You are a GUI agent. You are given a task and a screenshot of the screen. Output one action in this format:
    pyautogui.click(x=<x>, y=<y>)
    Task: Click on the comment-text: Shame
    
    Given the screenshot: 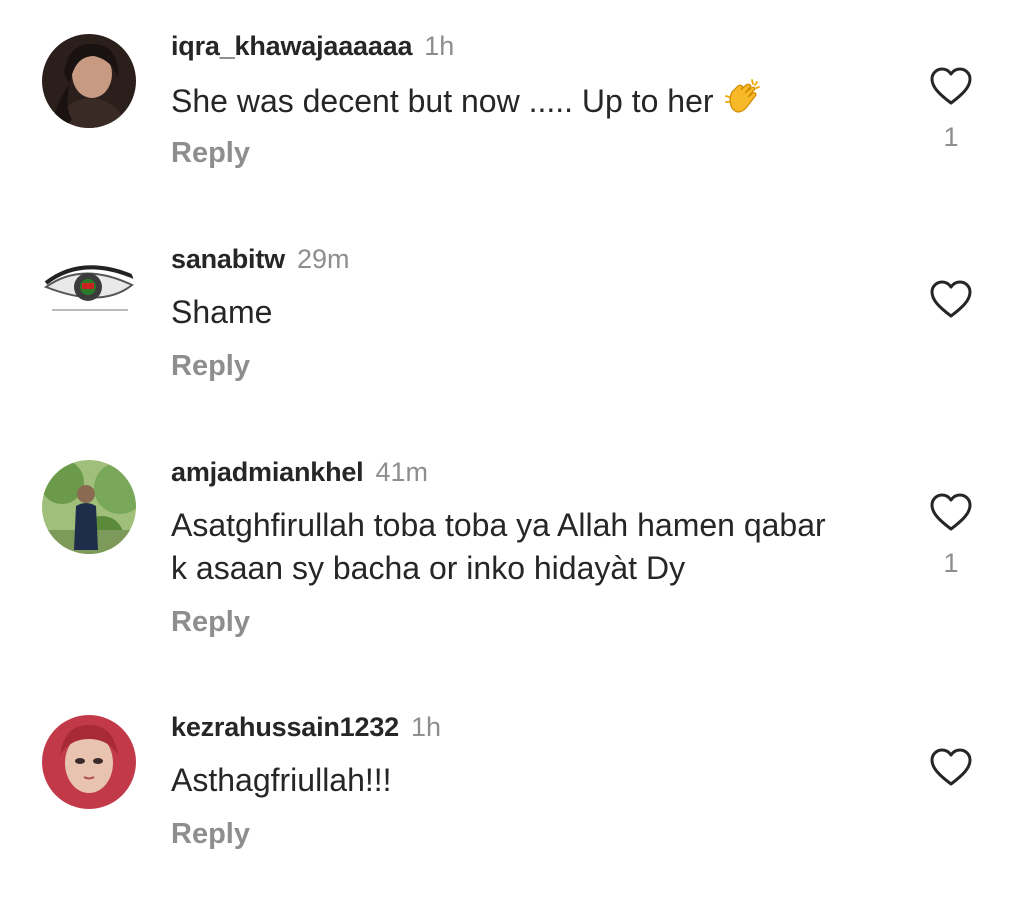 What is the action you would take?
    pyautogui.click(x=222, y=312)
    